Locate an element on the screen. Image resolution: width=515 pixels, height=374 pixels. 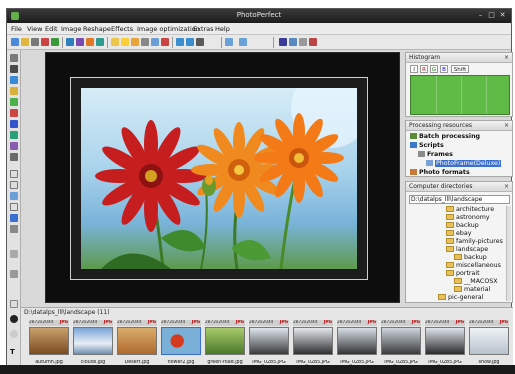
menu-image-optimization: Image optimization is located at coordinates (168, 29).